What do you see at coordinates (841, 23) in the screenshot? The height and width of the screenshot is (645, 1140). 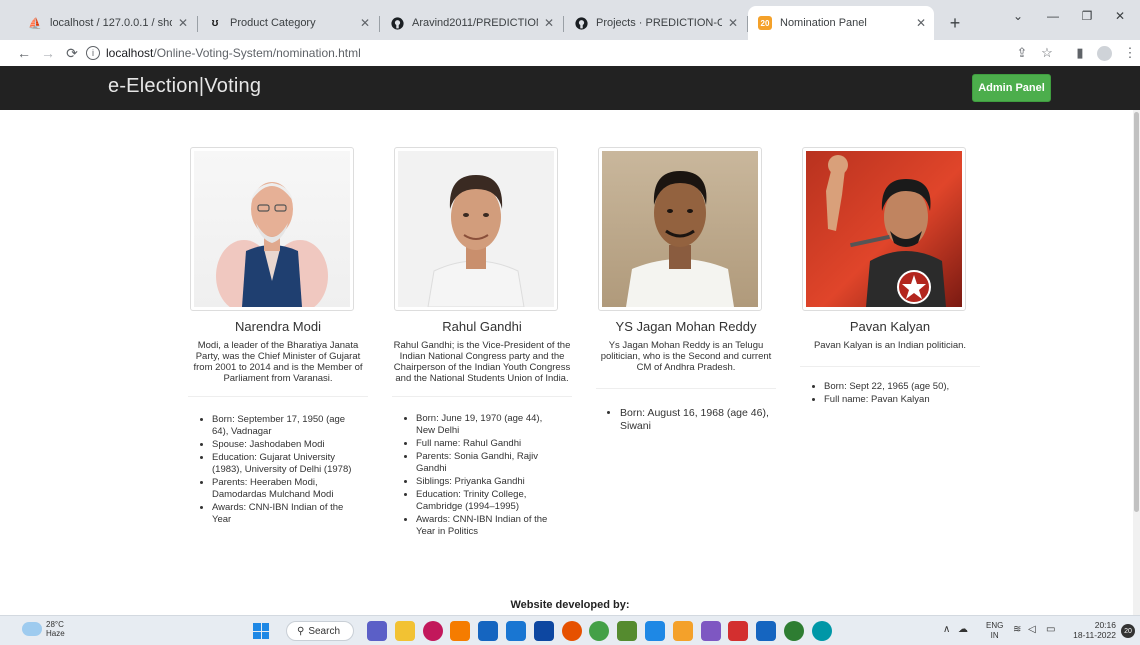 I see `tab-nomination-panel: 20 Nomination Panel ✕` at bounding box center [841, 23].